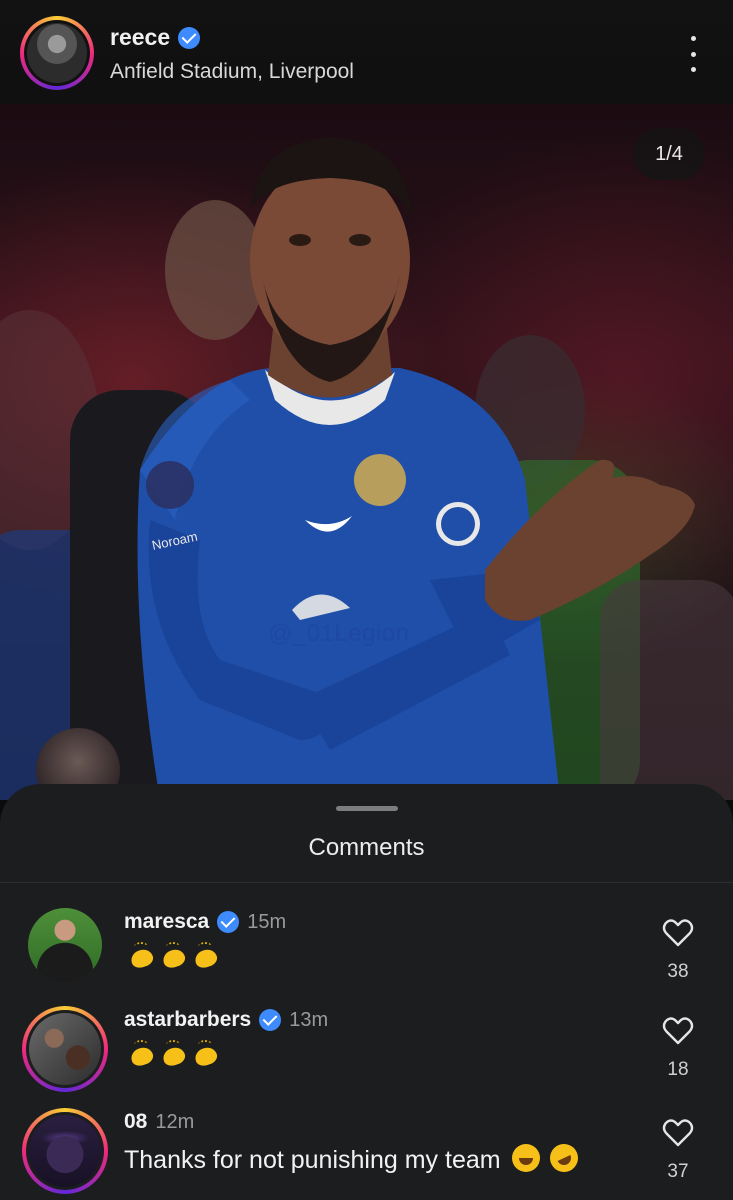 This screenshot has width=733, height=1200. What do you see at coordinates (366, 1056) in the screenshot?
I see `comment-item: astarbarbers 13m 18` at bounding box center [366, 1056].